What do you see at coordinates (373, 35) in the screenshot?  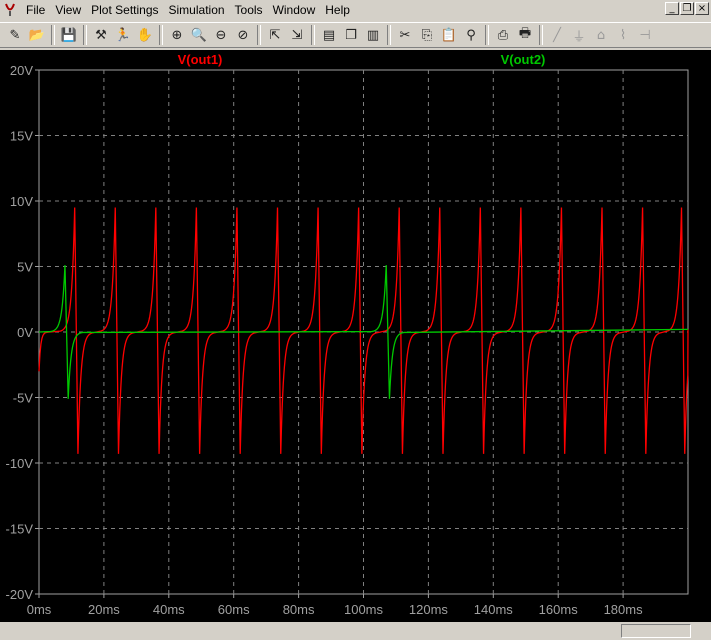 I see `tile-vertical-icon: ▥` at bounding box center [373, 35].